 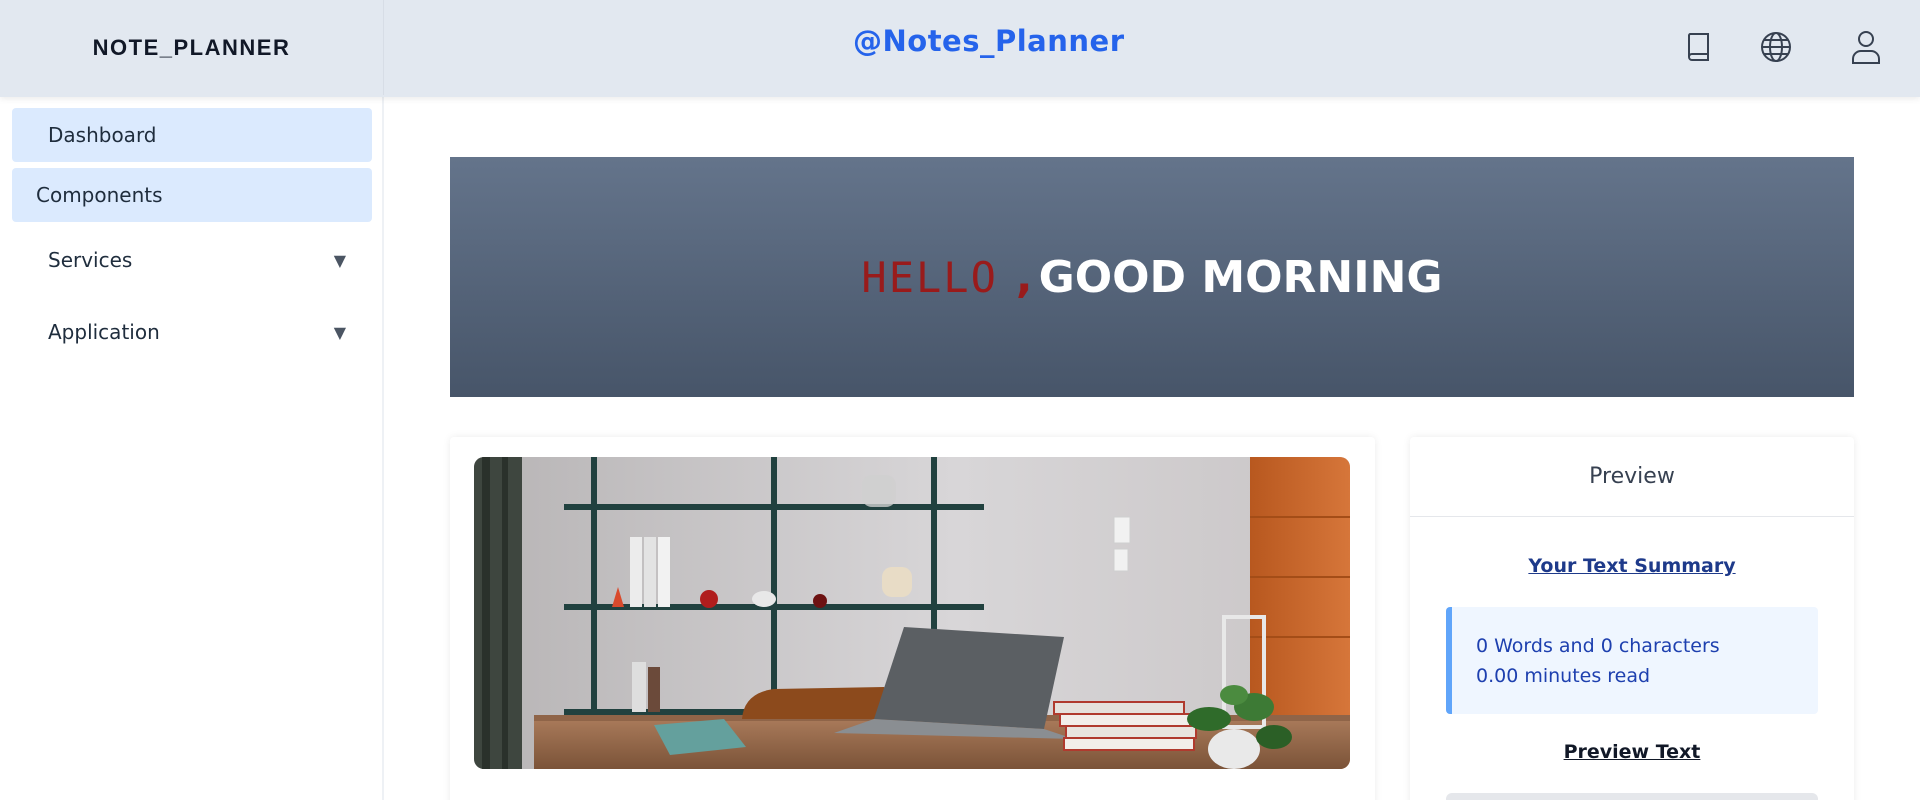 What do you see at coordinates (989, 41) in the screenshot?
I see `header-title: @Notes_Planner` at bounding box center [989, 41].